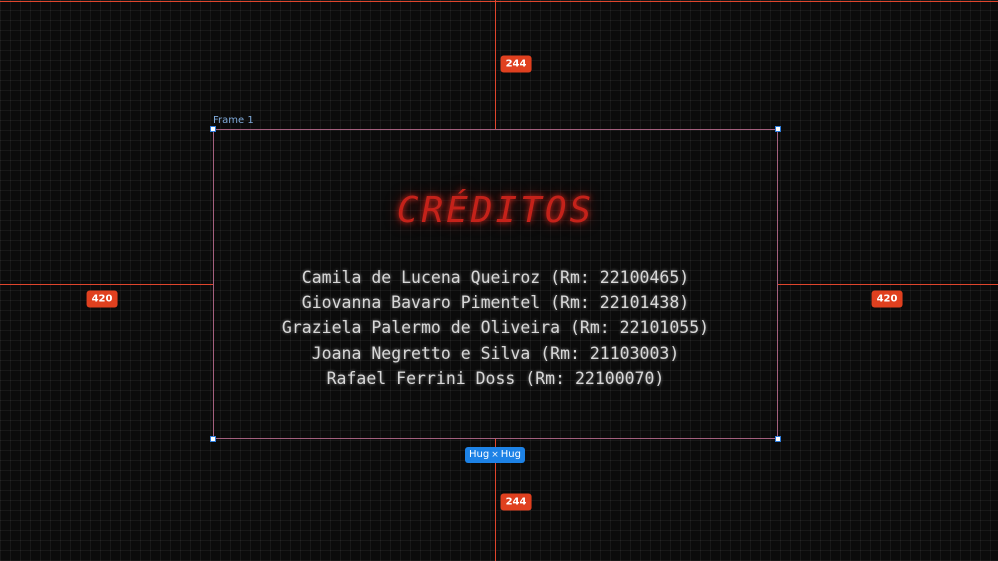  What do you see at coordinates (511, 455) in the screenshot?
I see `height-hug-label: Hug` at bounding box center [511, 455].